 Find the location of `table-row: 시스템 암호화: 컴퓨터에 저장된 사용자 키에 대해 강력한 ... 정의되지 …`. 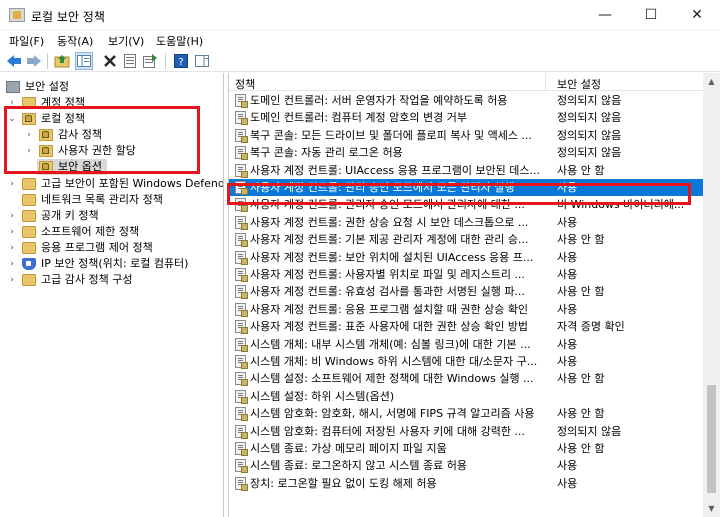

table-row: 시스템 암호화: 컴퓨터에 저장된 사용자 키에 대해 강력한 ... 정의되지 … is located at coordinates (471, 431).